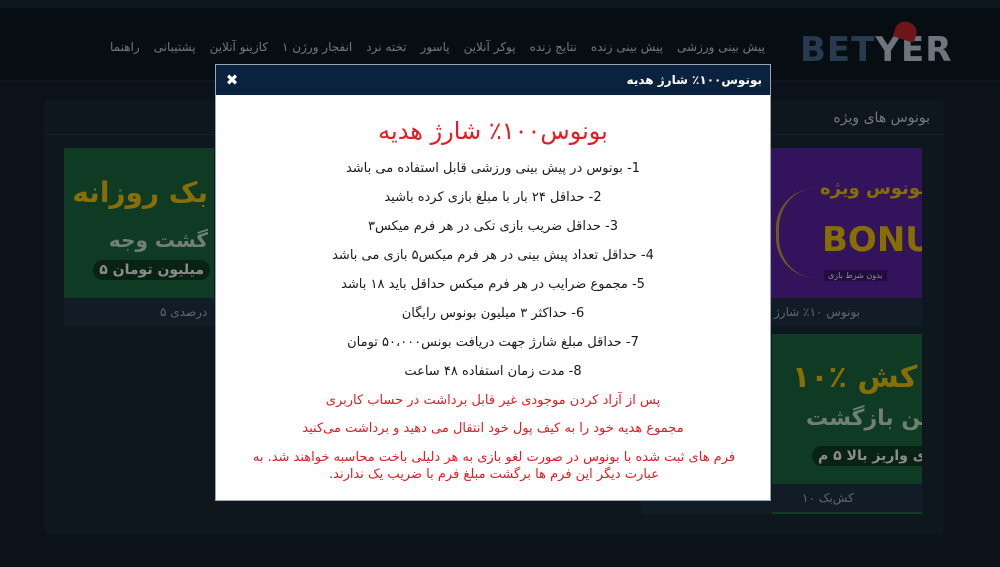 The width and height of the screenshot is (1000, 567). Describe the element at coordinates (493, 197) in the screenshot. I see `rule-item: 2- حداقل ۲۴ بار با مبلغ بازی کرده باشید` at that location.